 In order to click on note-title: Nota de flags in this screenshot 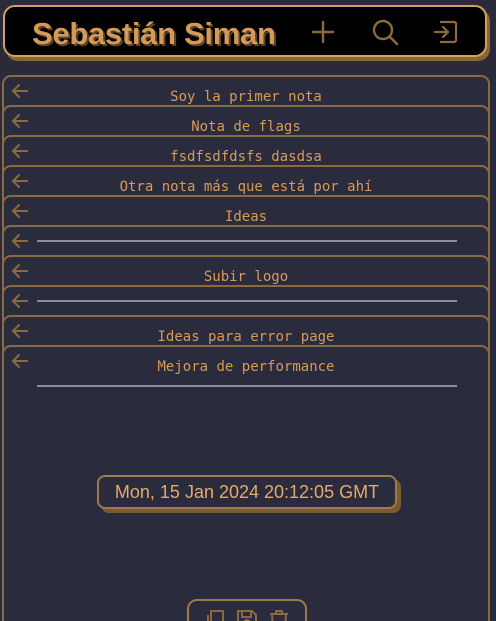, I will do `click(246, 127)`.